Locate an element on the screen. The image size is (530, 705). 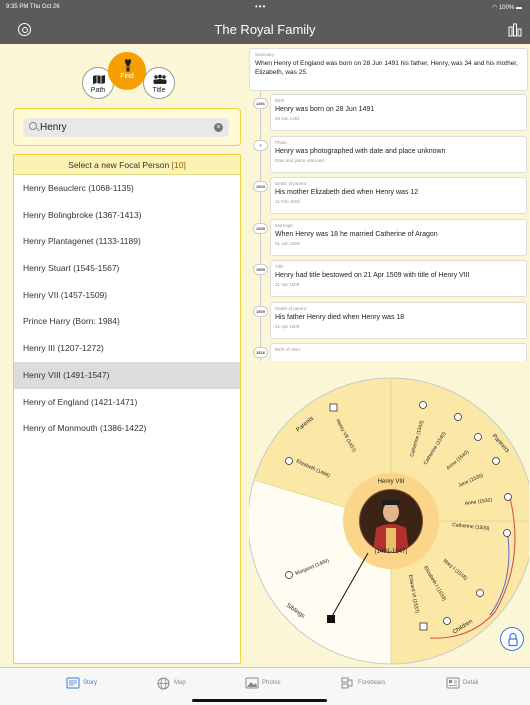
person-row: Henry Stuart (1545-1567) is located at coordinates (127, 268).